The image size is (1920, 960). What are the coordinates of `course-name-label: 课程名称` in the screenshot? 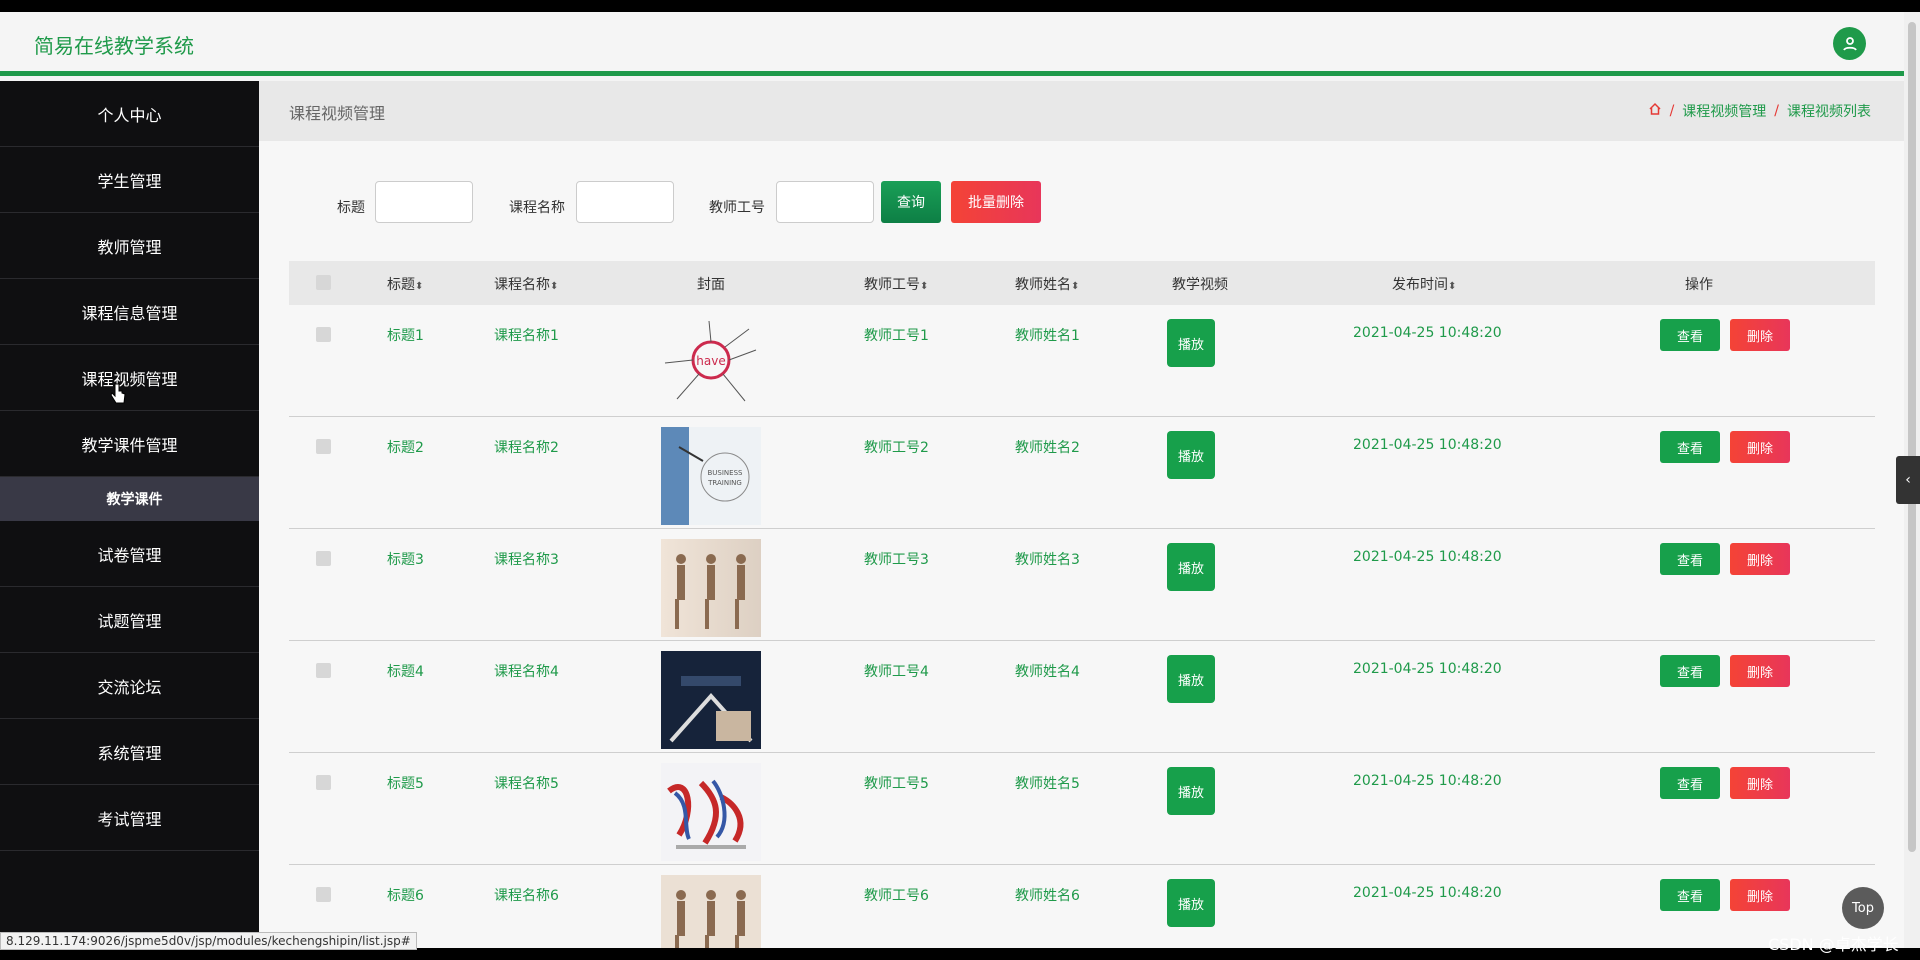 It's located at (537, 208).